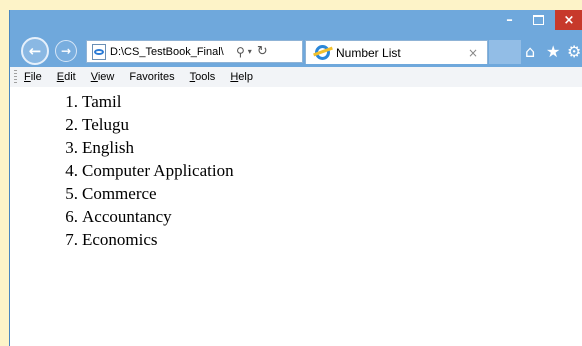 The image size is (582, 346). What do you see at coordinates (66, 51) in the screenshot?
I see `forward-button: →` at bounding box center [66, 51].